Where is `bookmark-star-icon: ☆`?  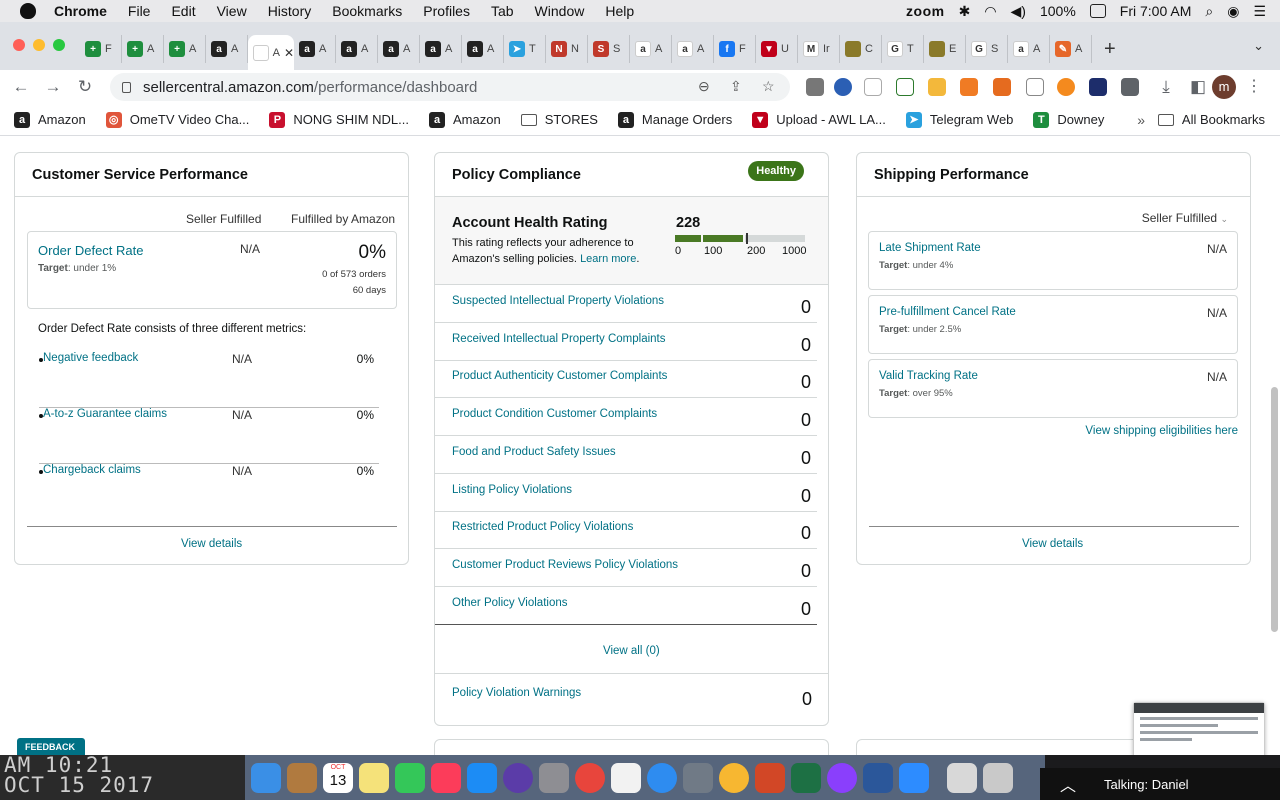
bookmark-star-icon: ☆ is located at coordinates (768, 86).